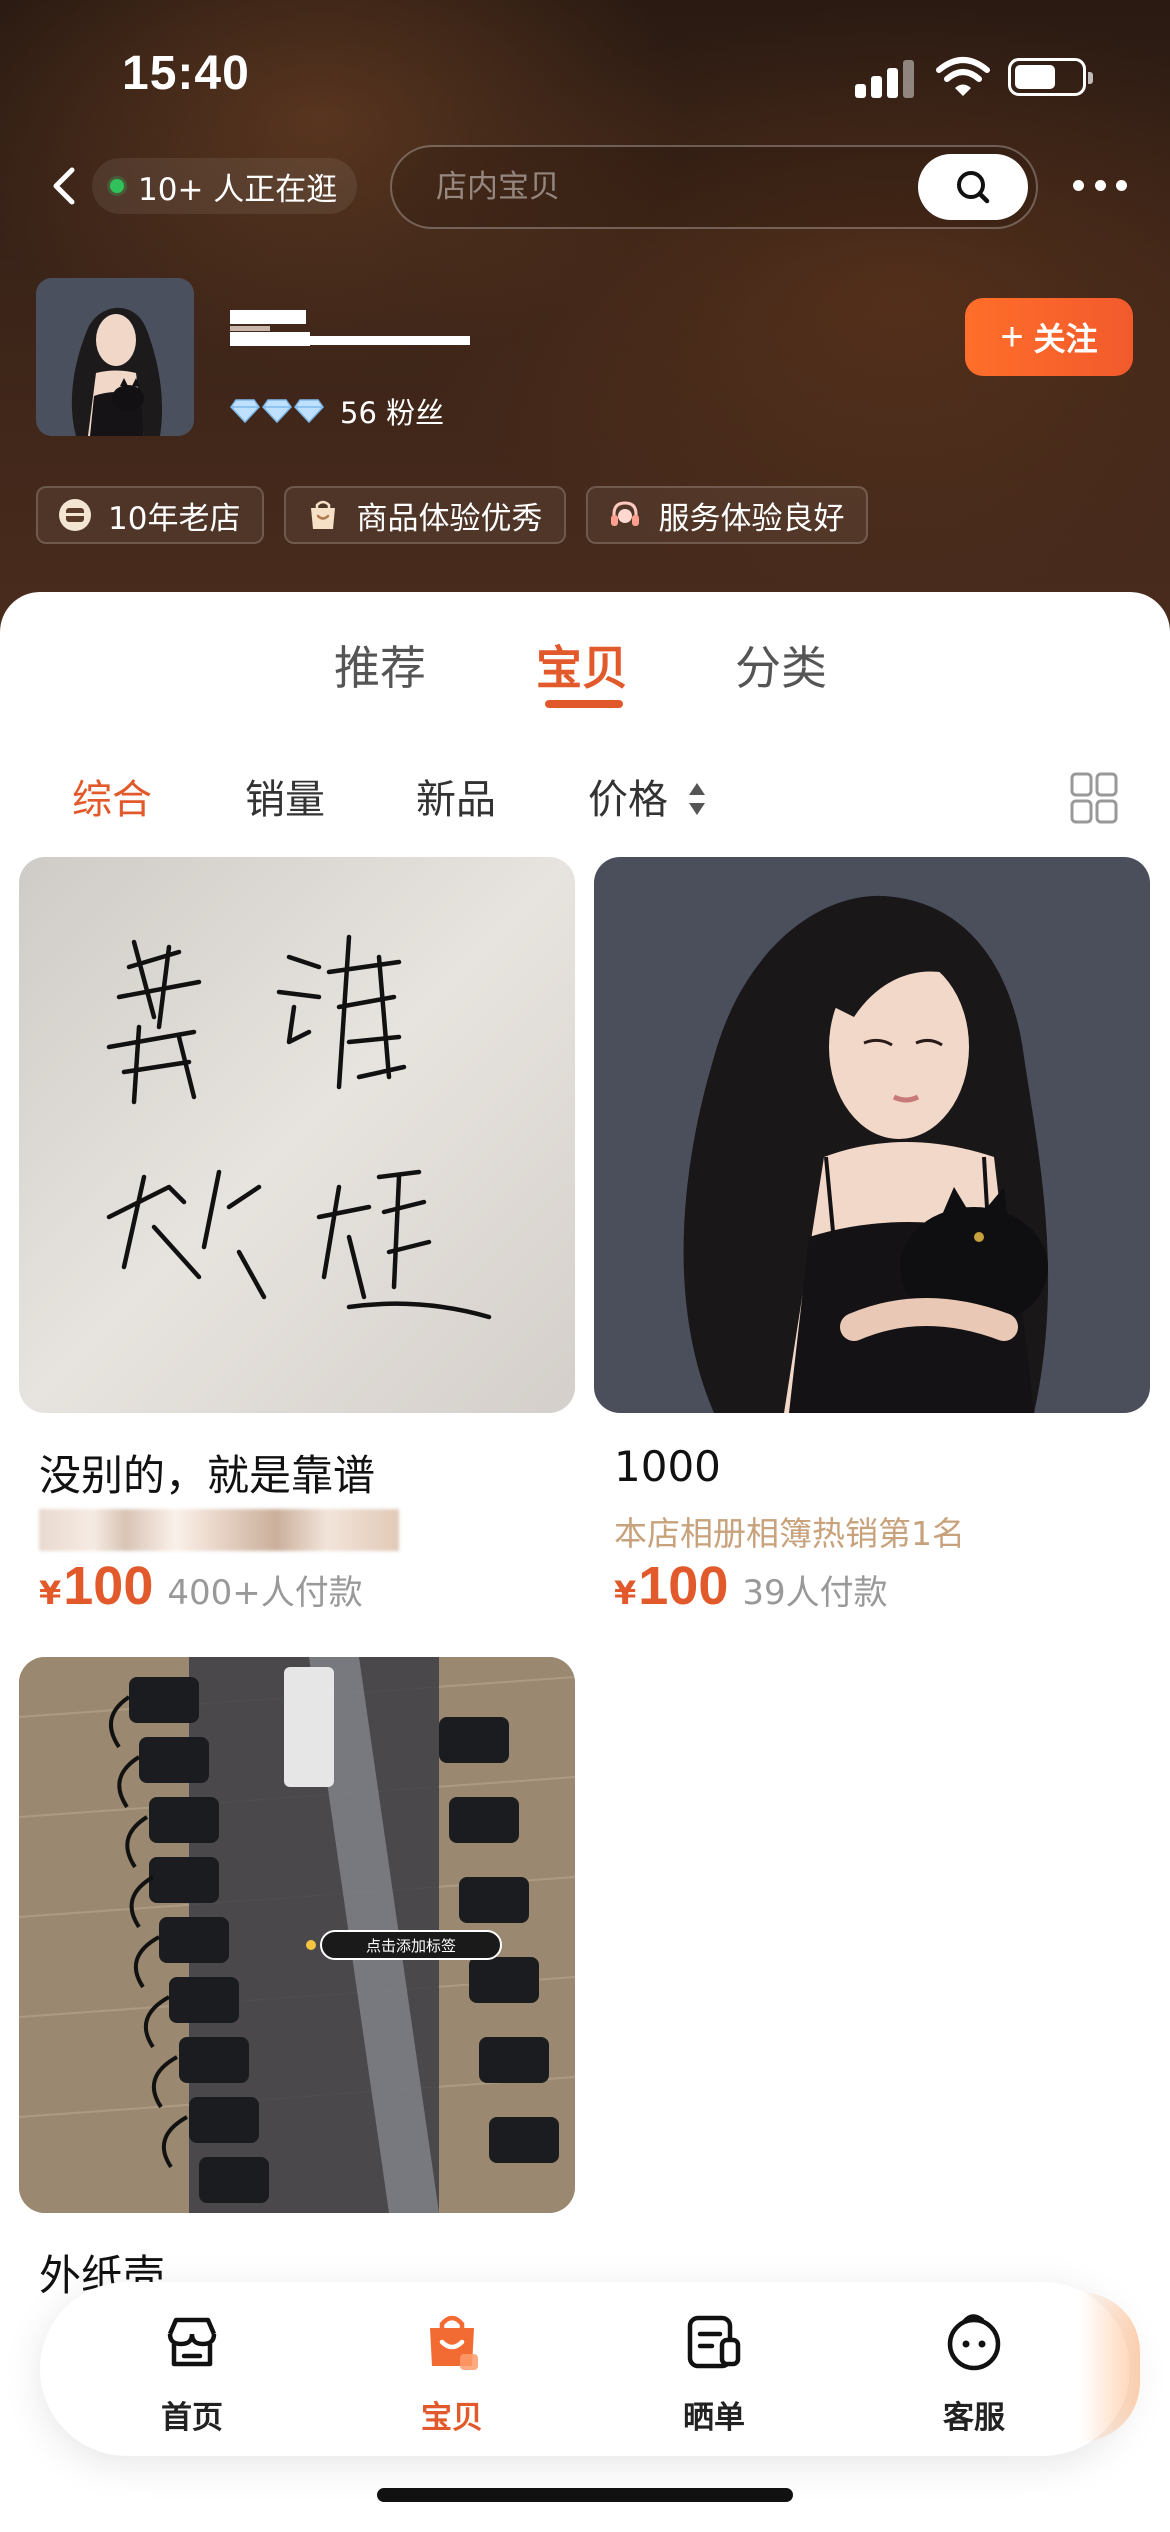 This screenshot has width=1170, height=2532. I want to click on shop-nav-row: 10+ 人正在逛, so click(585, 185).